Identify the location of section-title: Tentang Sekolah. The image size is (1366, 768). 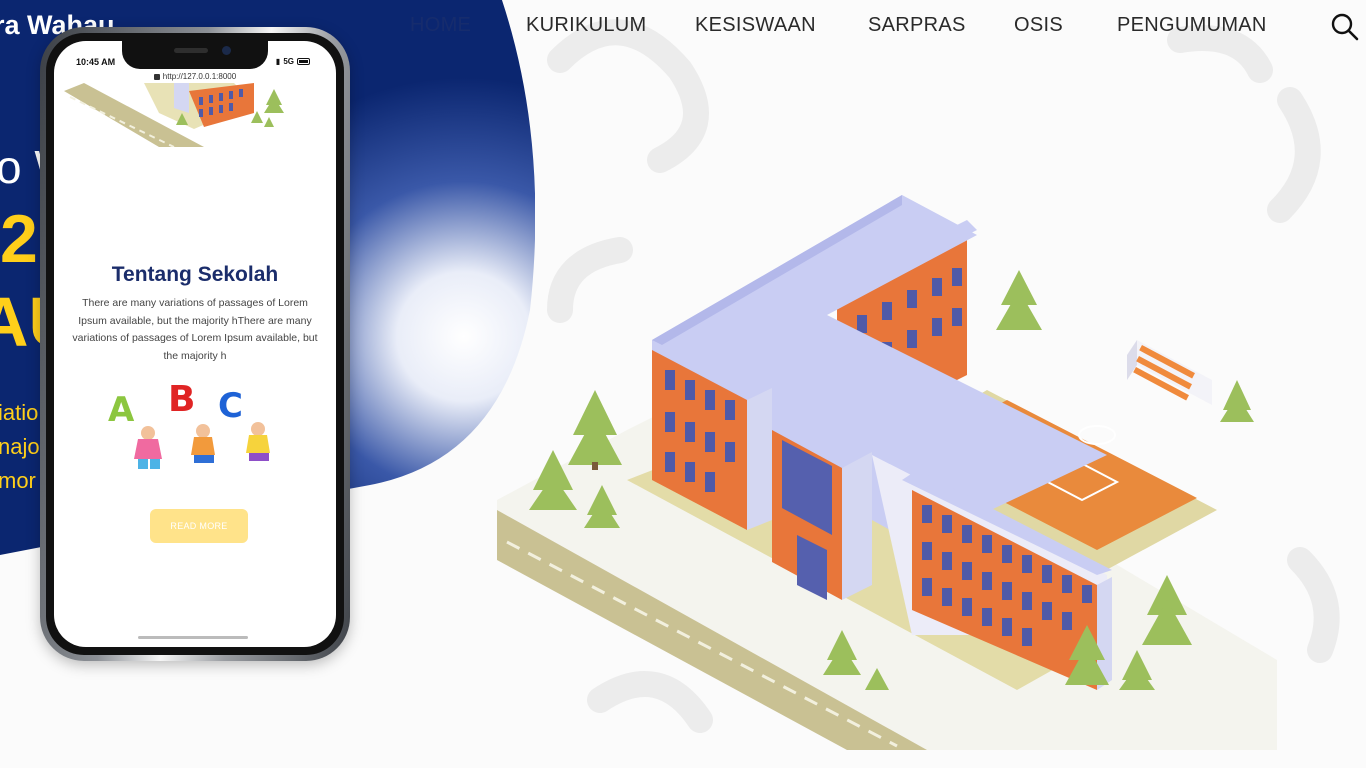
(195, 274).